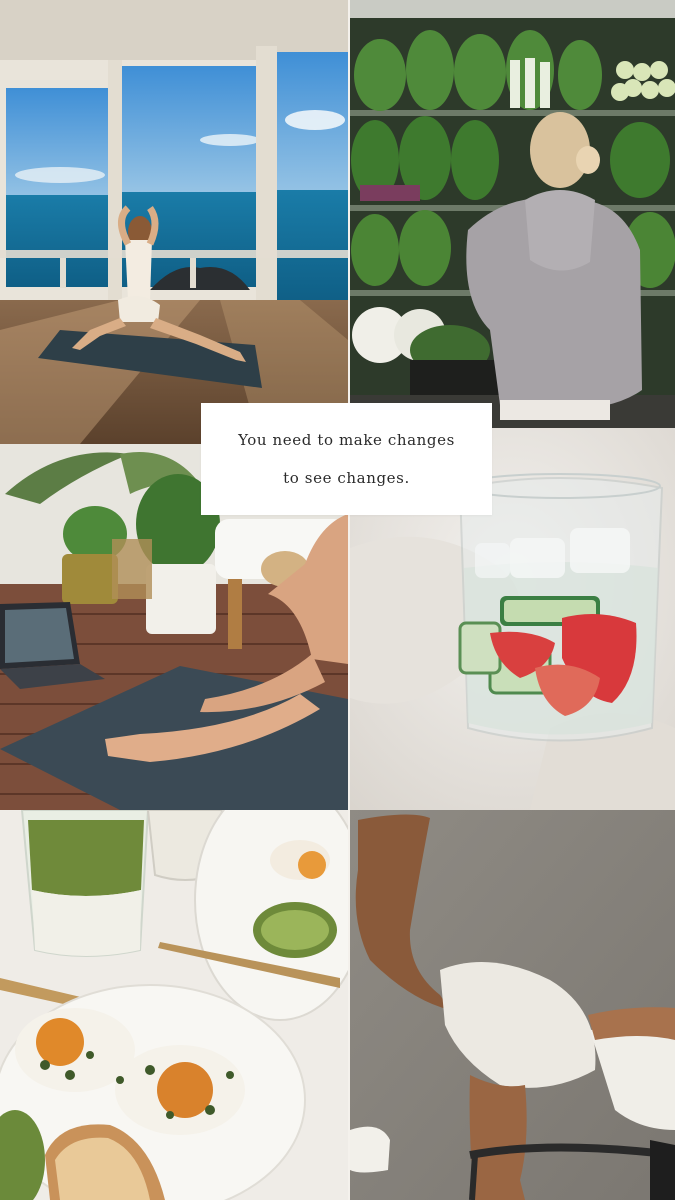 The width and height of the screenshot is (675, 1200). Describe the element at coordinates (346, 459) in the screenshot. I see `quote-card: You need to make changes to see changes.` at that location.